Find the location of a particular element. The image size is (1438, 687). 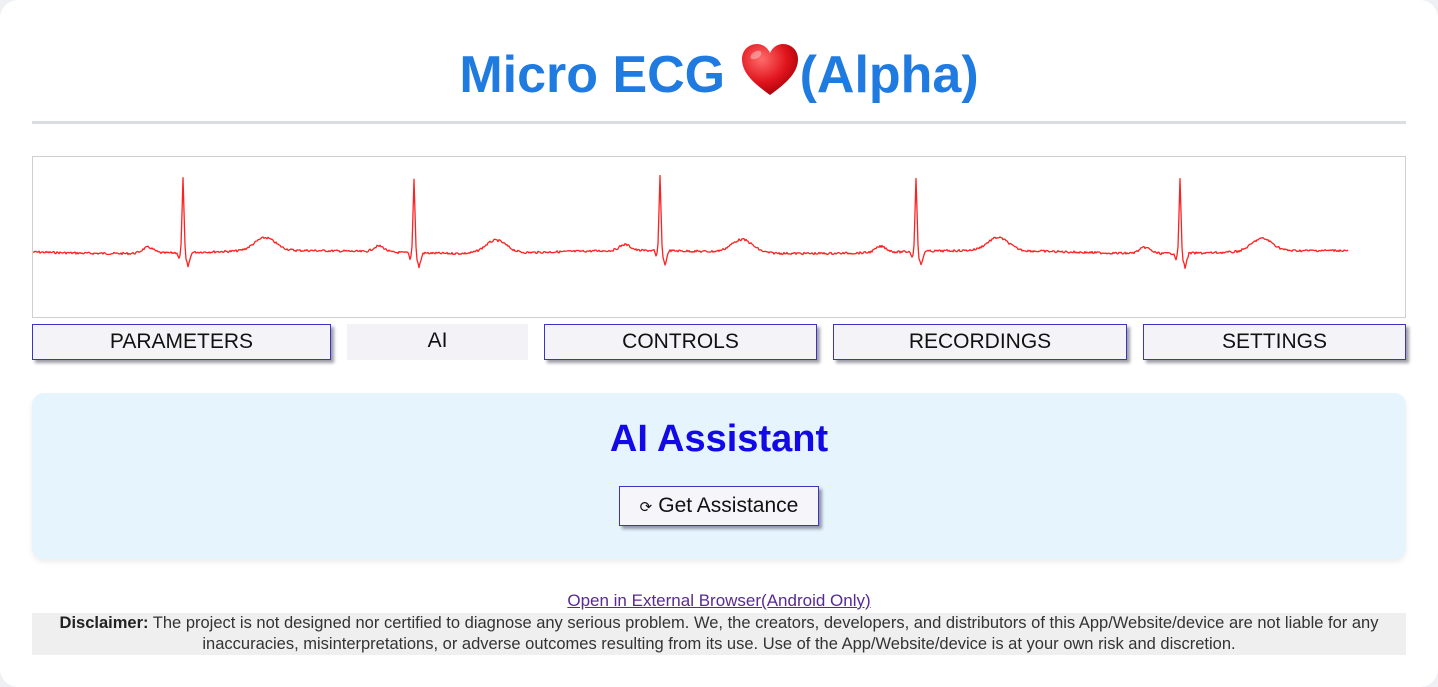

title-suffix: (Alpha) is located at coordinates (889, 75).